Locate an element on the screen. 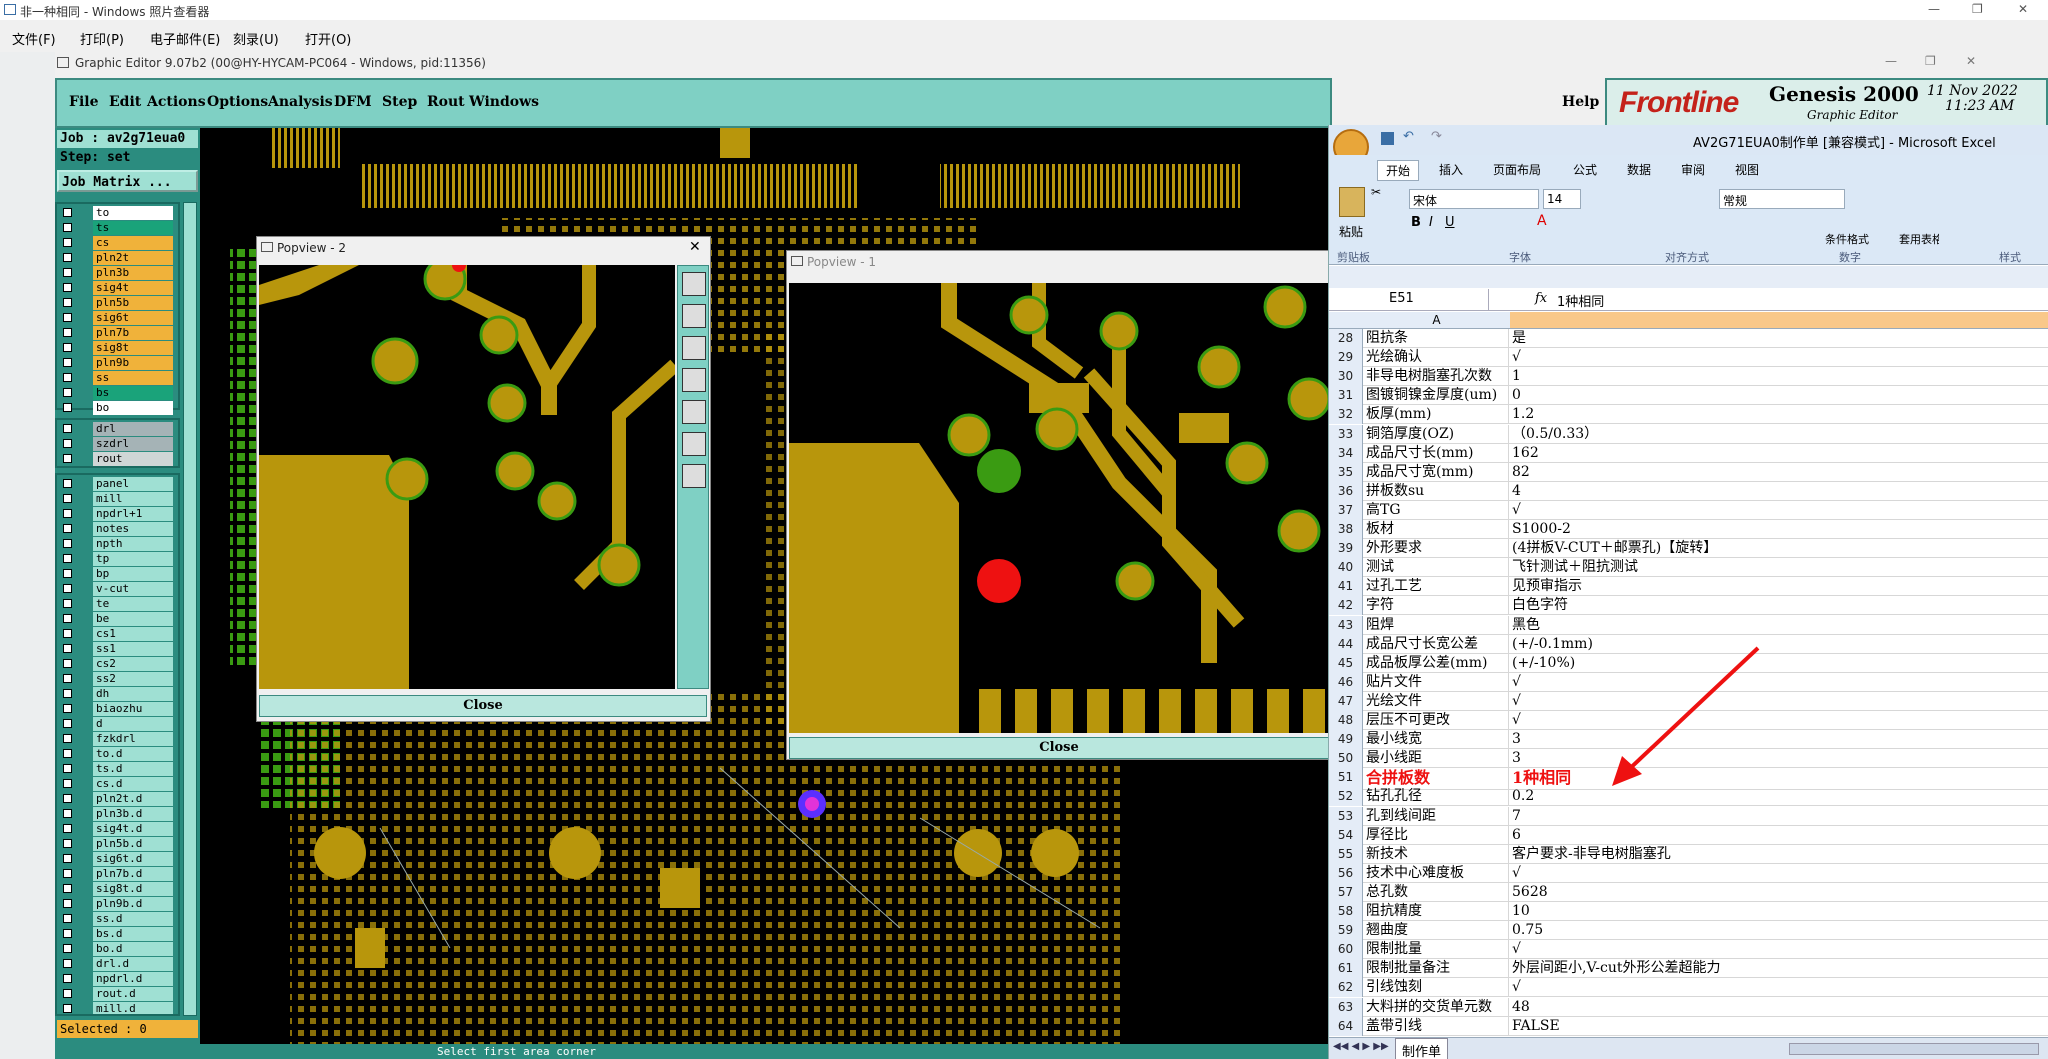 The image size is (2048, 1059). layer-name: ss.d is located at coordinates (133, 919).